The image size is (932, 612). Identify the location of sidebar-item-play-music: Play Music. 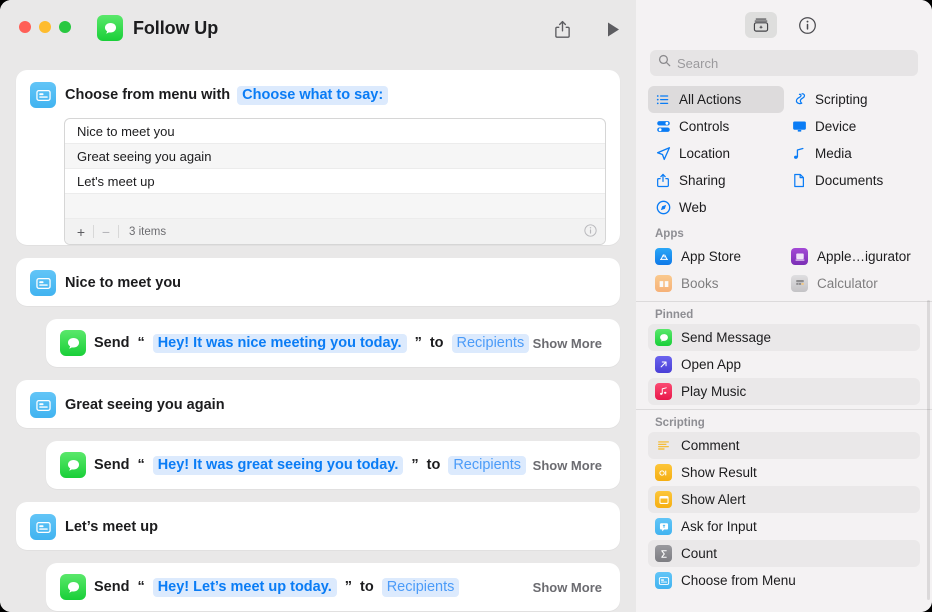
(784, 391).